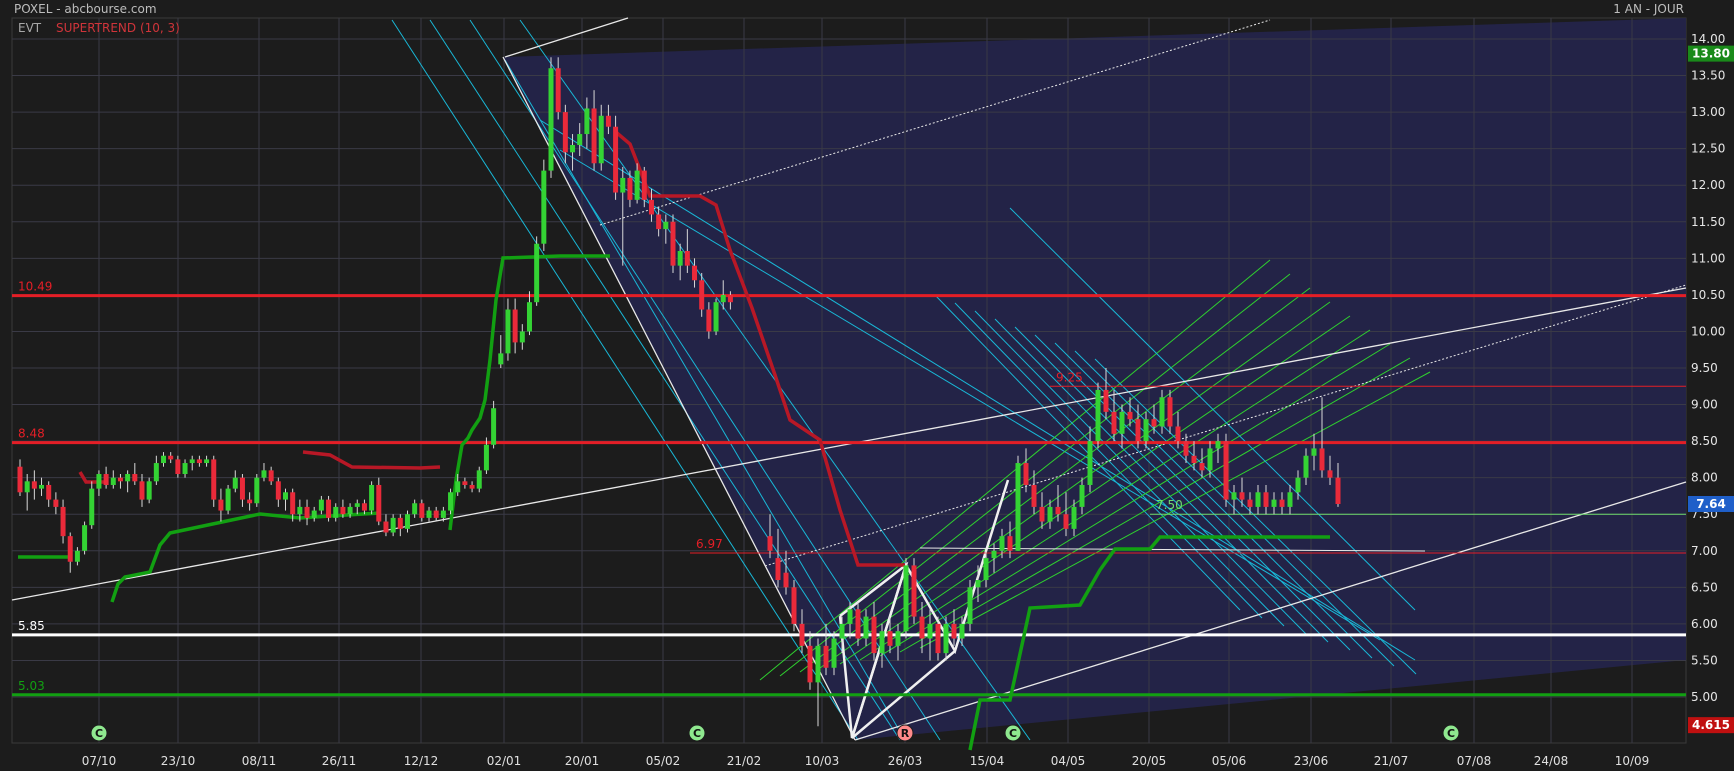  I want to click on x-tick-label: 21/02, so click(744, 761).